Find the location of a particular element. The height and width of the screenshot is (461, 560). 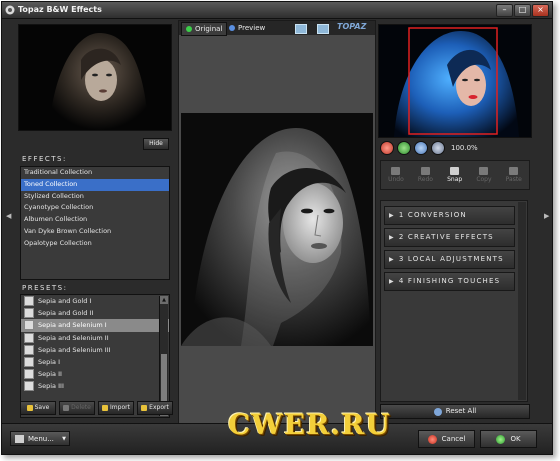

reset-icon is located at coordinates (437, 411).